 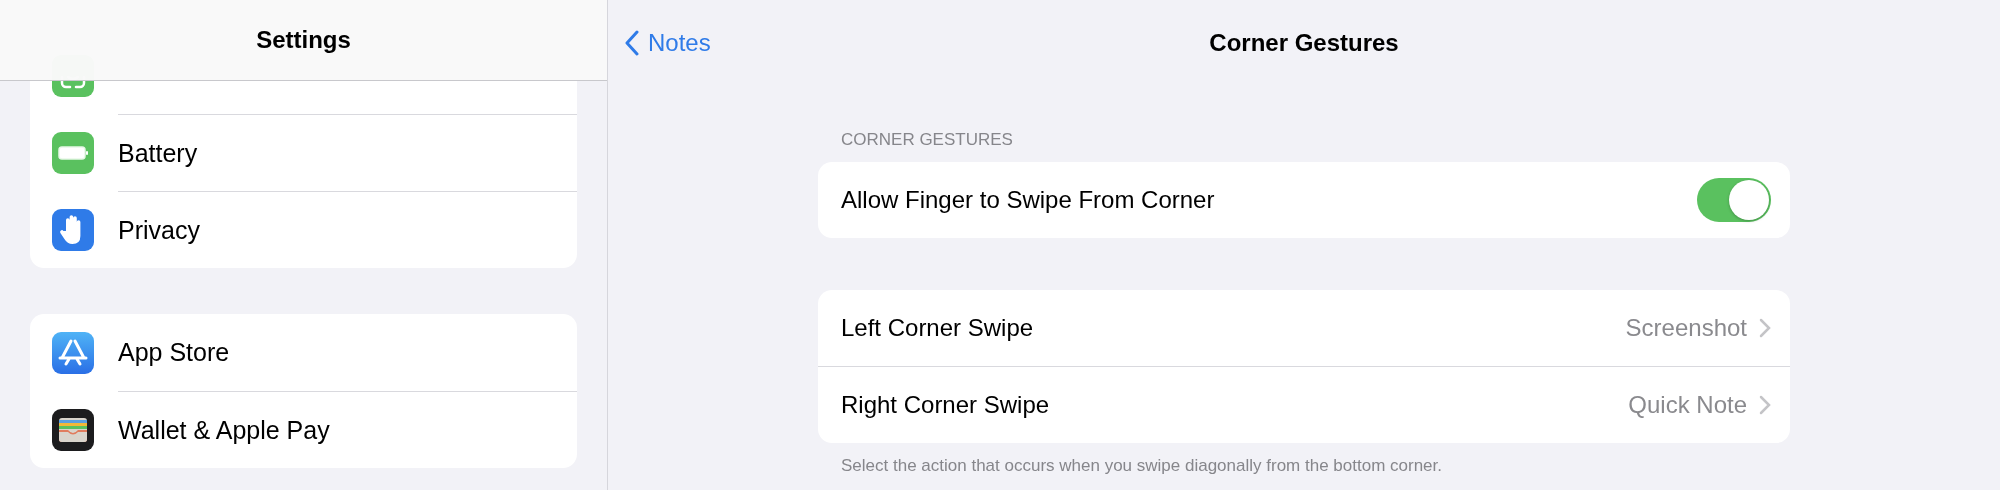 What do you see at coordinates (667, 43) in the screenshot?
I see `back-button: Notes` at bounding box center [667, 43].